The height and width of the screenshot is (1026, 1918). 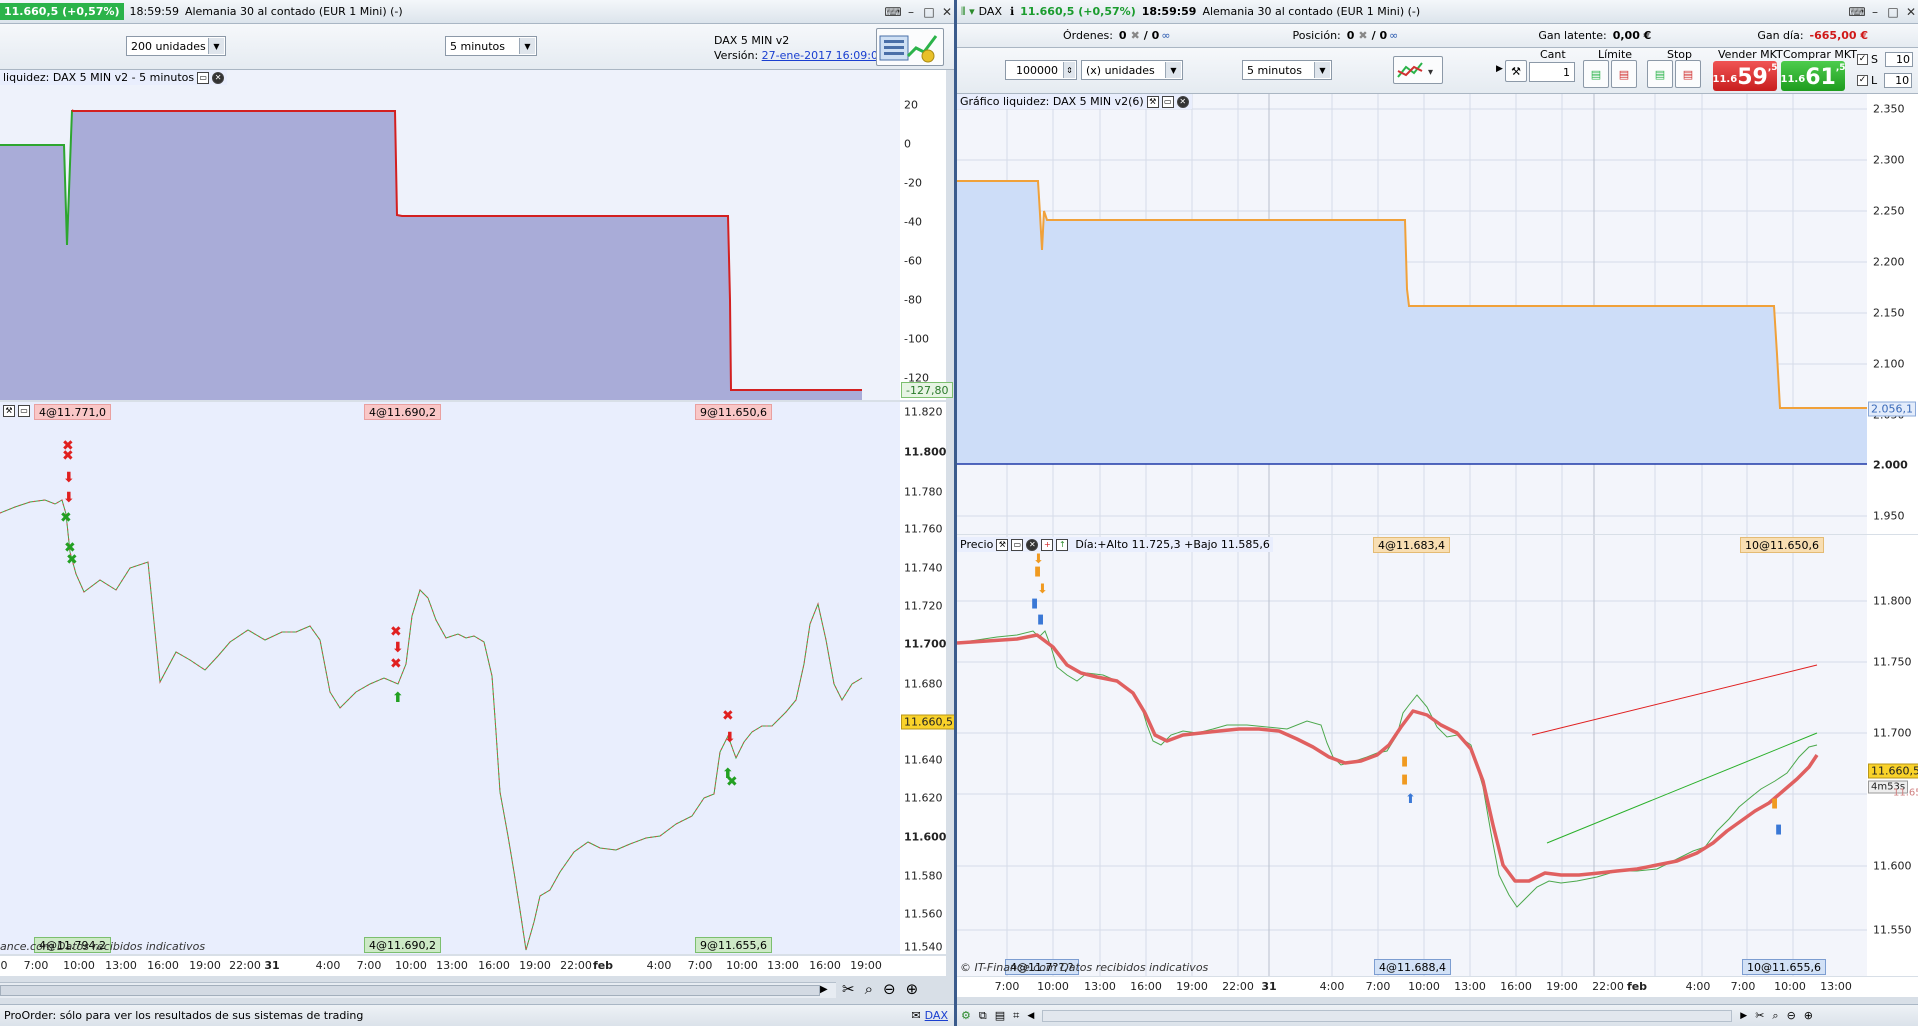 What do you see at coordinates (910, 47) in the screenshot?
I see `backtest-report-icon` at bounding box center [910, 47].